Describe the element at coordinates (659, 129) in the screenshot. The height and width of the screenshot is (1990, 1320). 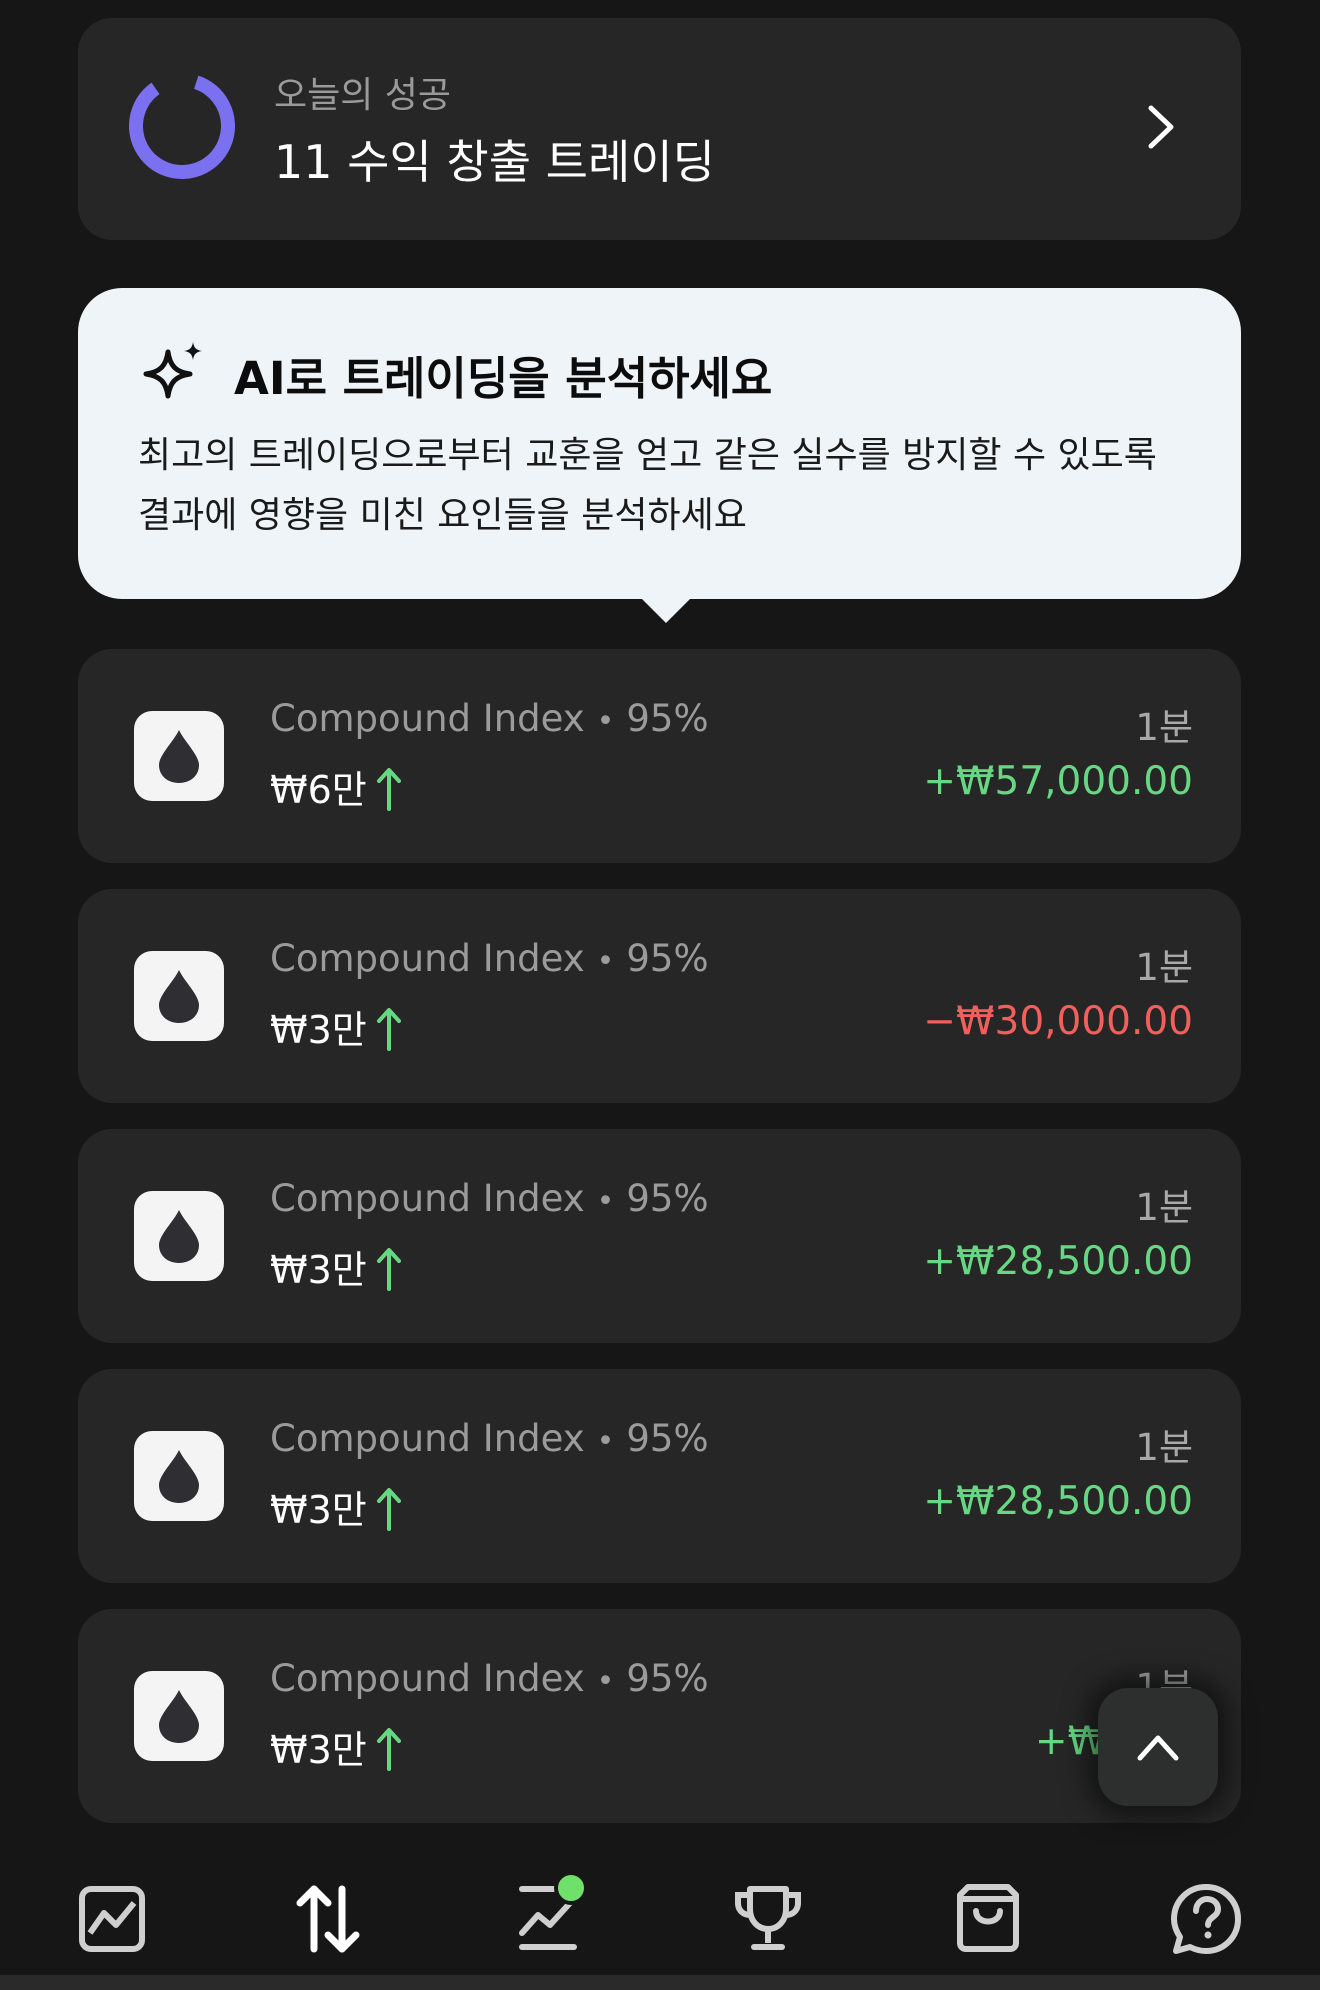
I see `today-success-card: 오늘의 성공 11 수익 창출 트레이딩` at that location.